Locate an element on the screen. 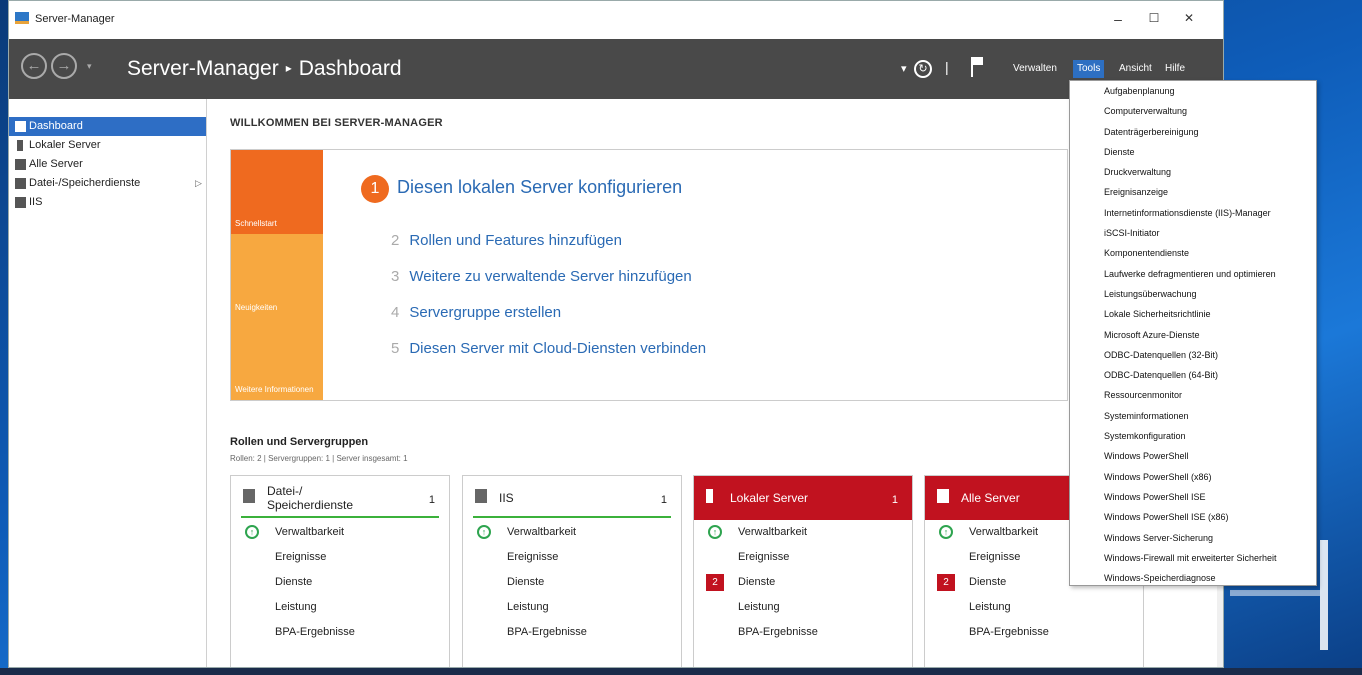 The image size is (1362, 675). tools-menu-item: Windows-Speicherdiagnose is located at coordinates (1193, 578).